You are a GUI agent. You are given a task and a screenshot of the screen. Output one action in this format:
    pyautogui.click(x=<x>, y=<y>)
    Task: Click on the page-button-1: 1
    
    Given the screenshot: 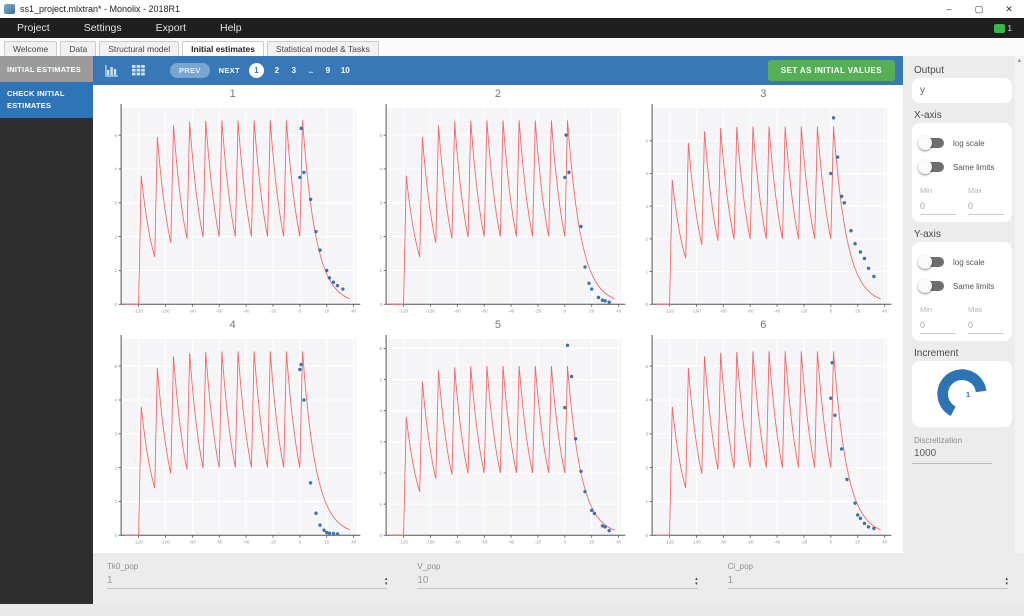 What is the action you would take?
    pyautogui.click(x=256, y=70)
    